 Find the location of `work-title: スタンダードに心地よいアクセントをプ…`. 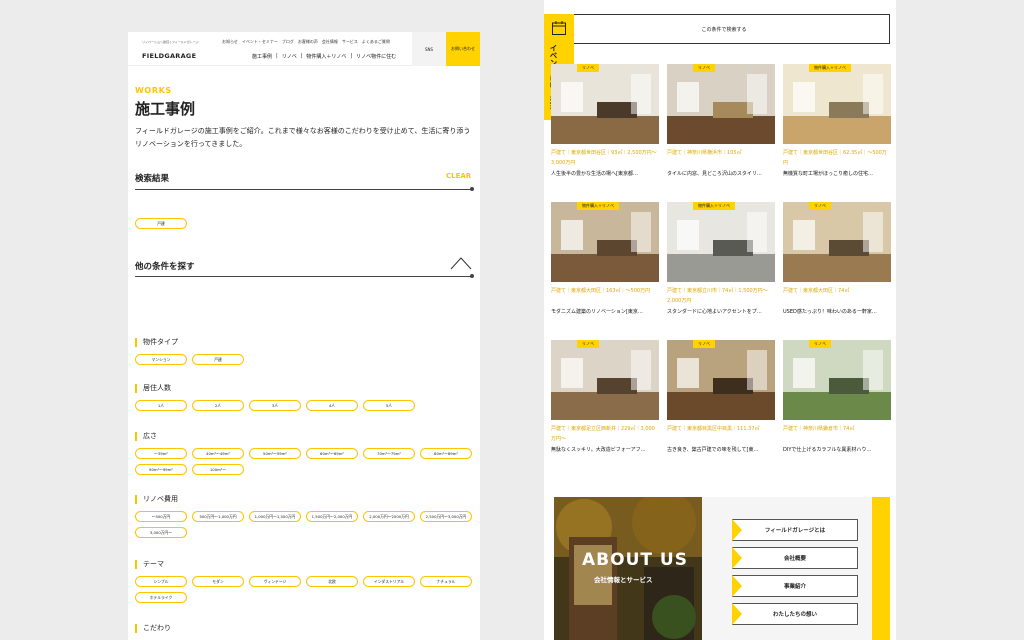

work-title: スタンダードに心地よいアクセントをプ… is located at coordinates (721, 311).